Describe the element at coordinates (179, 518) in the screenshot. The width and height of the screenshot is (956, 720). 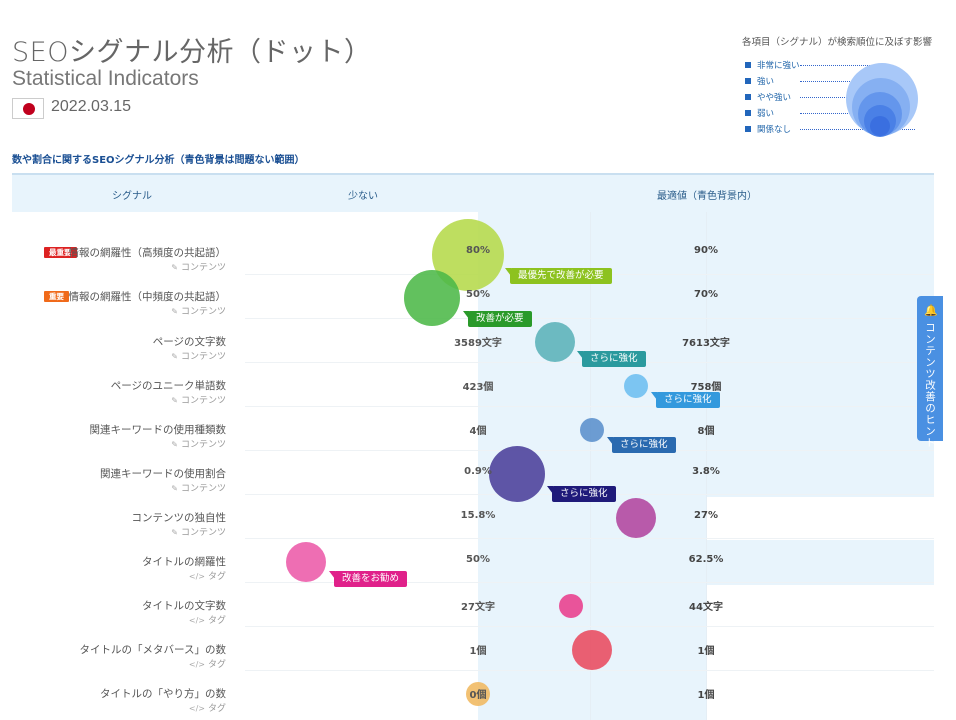
I see `signal-name: コンテンツの独自性` at that location.